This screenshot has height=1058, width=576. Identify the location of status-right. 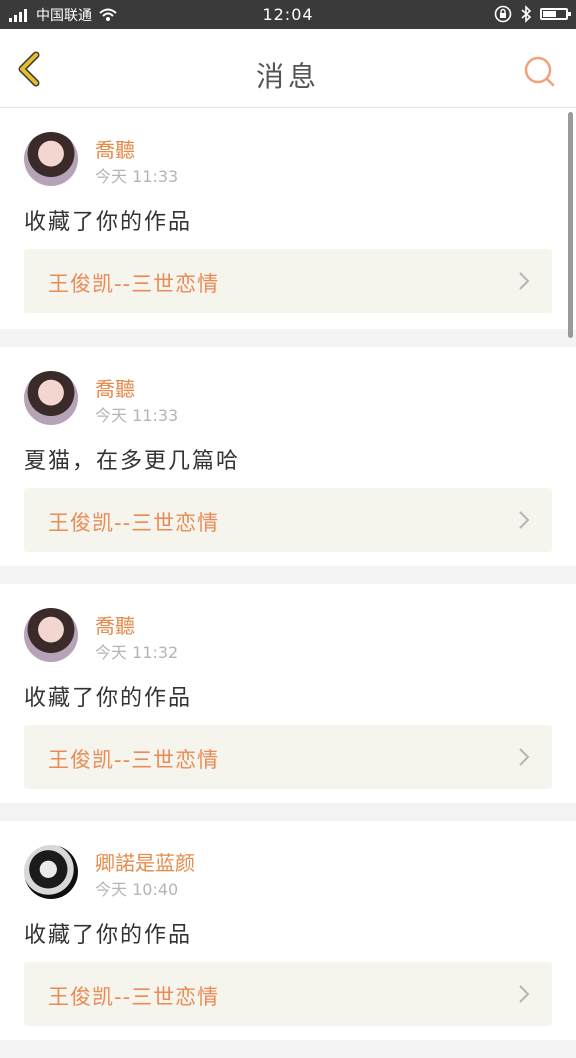
(532, 14).